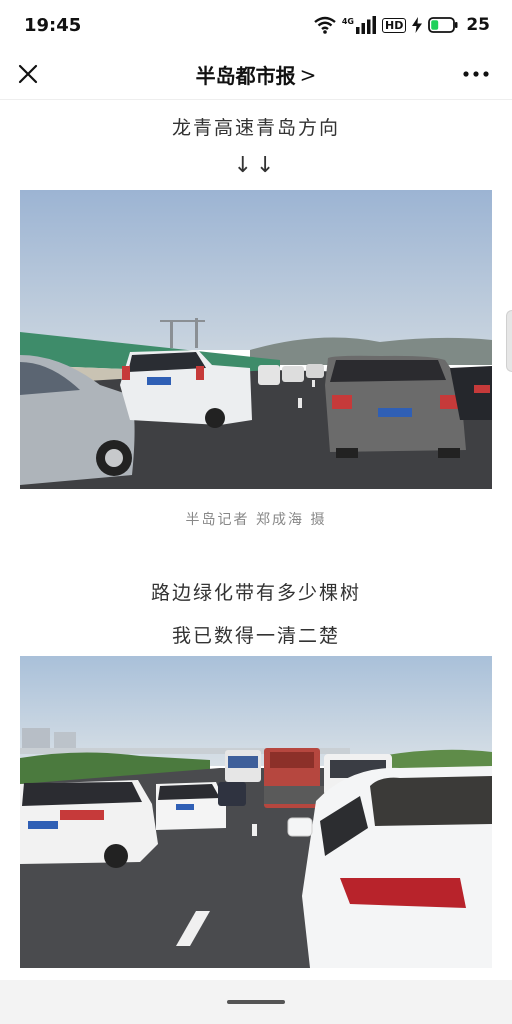  I want to click on close-icon, so click(28, 74).